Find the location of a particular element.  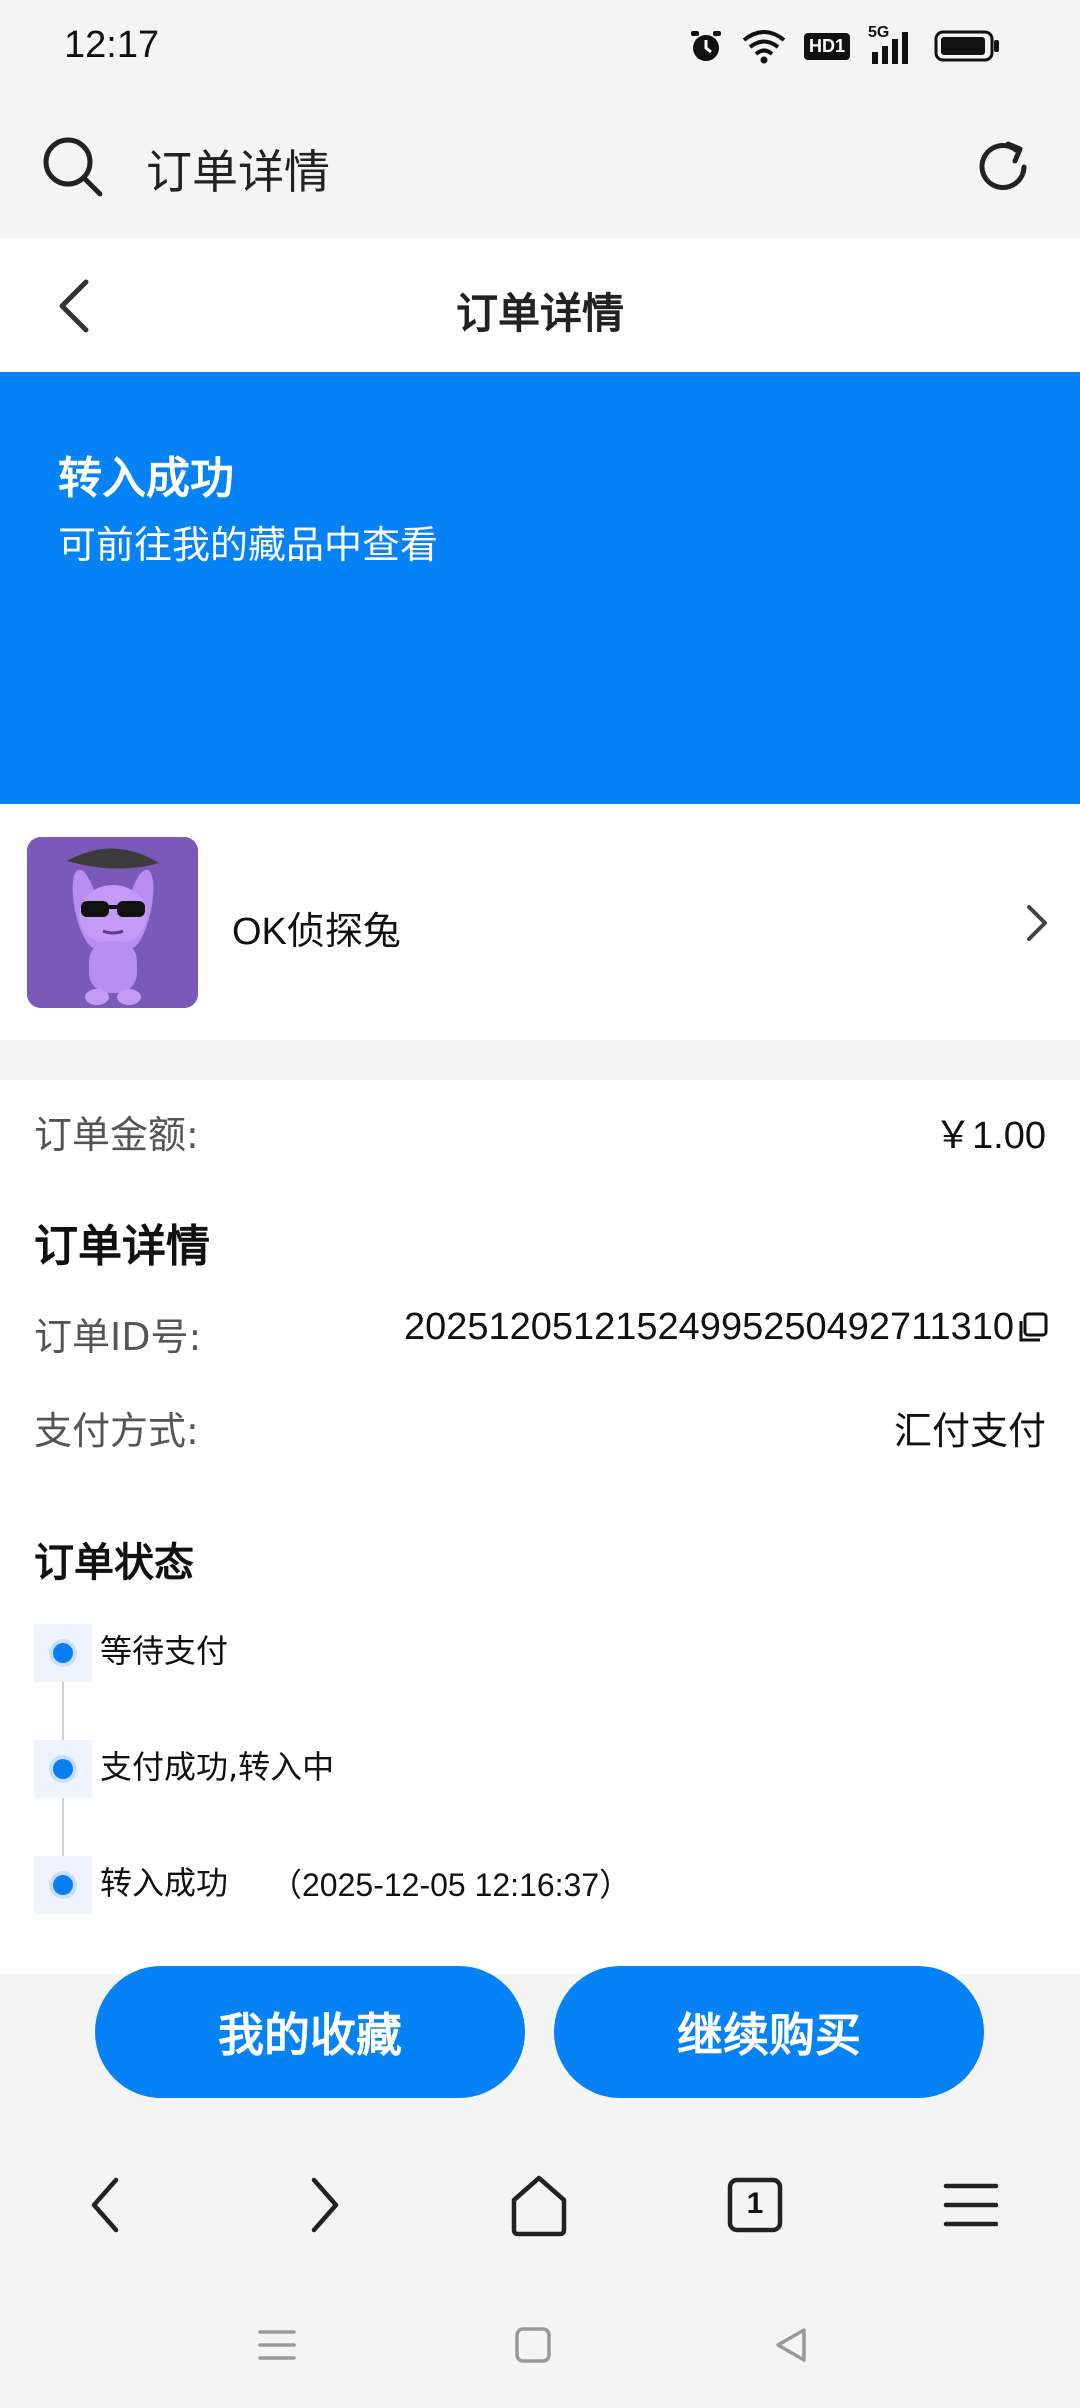

tabs-button: 1 is located at coordinates (755, 2205).